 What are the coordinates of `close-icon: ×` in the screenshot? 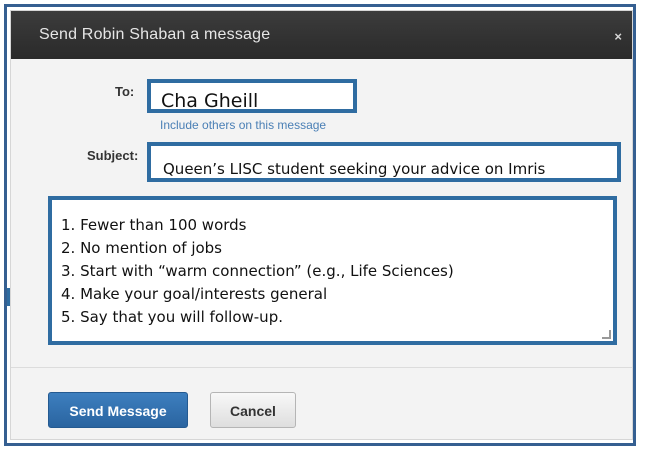 It's located at (618, 36).